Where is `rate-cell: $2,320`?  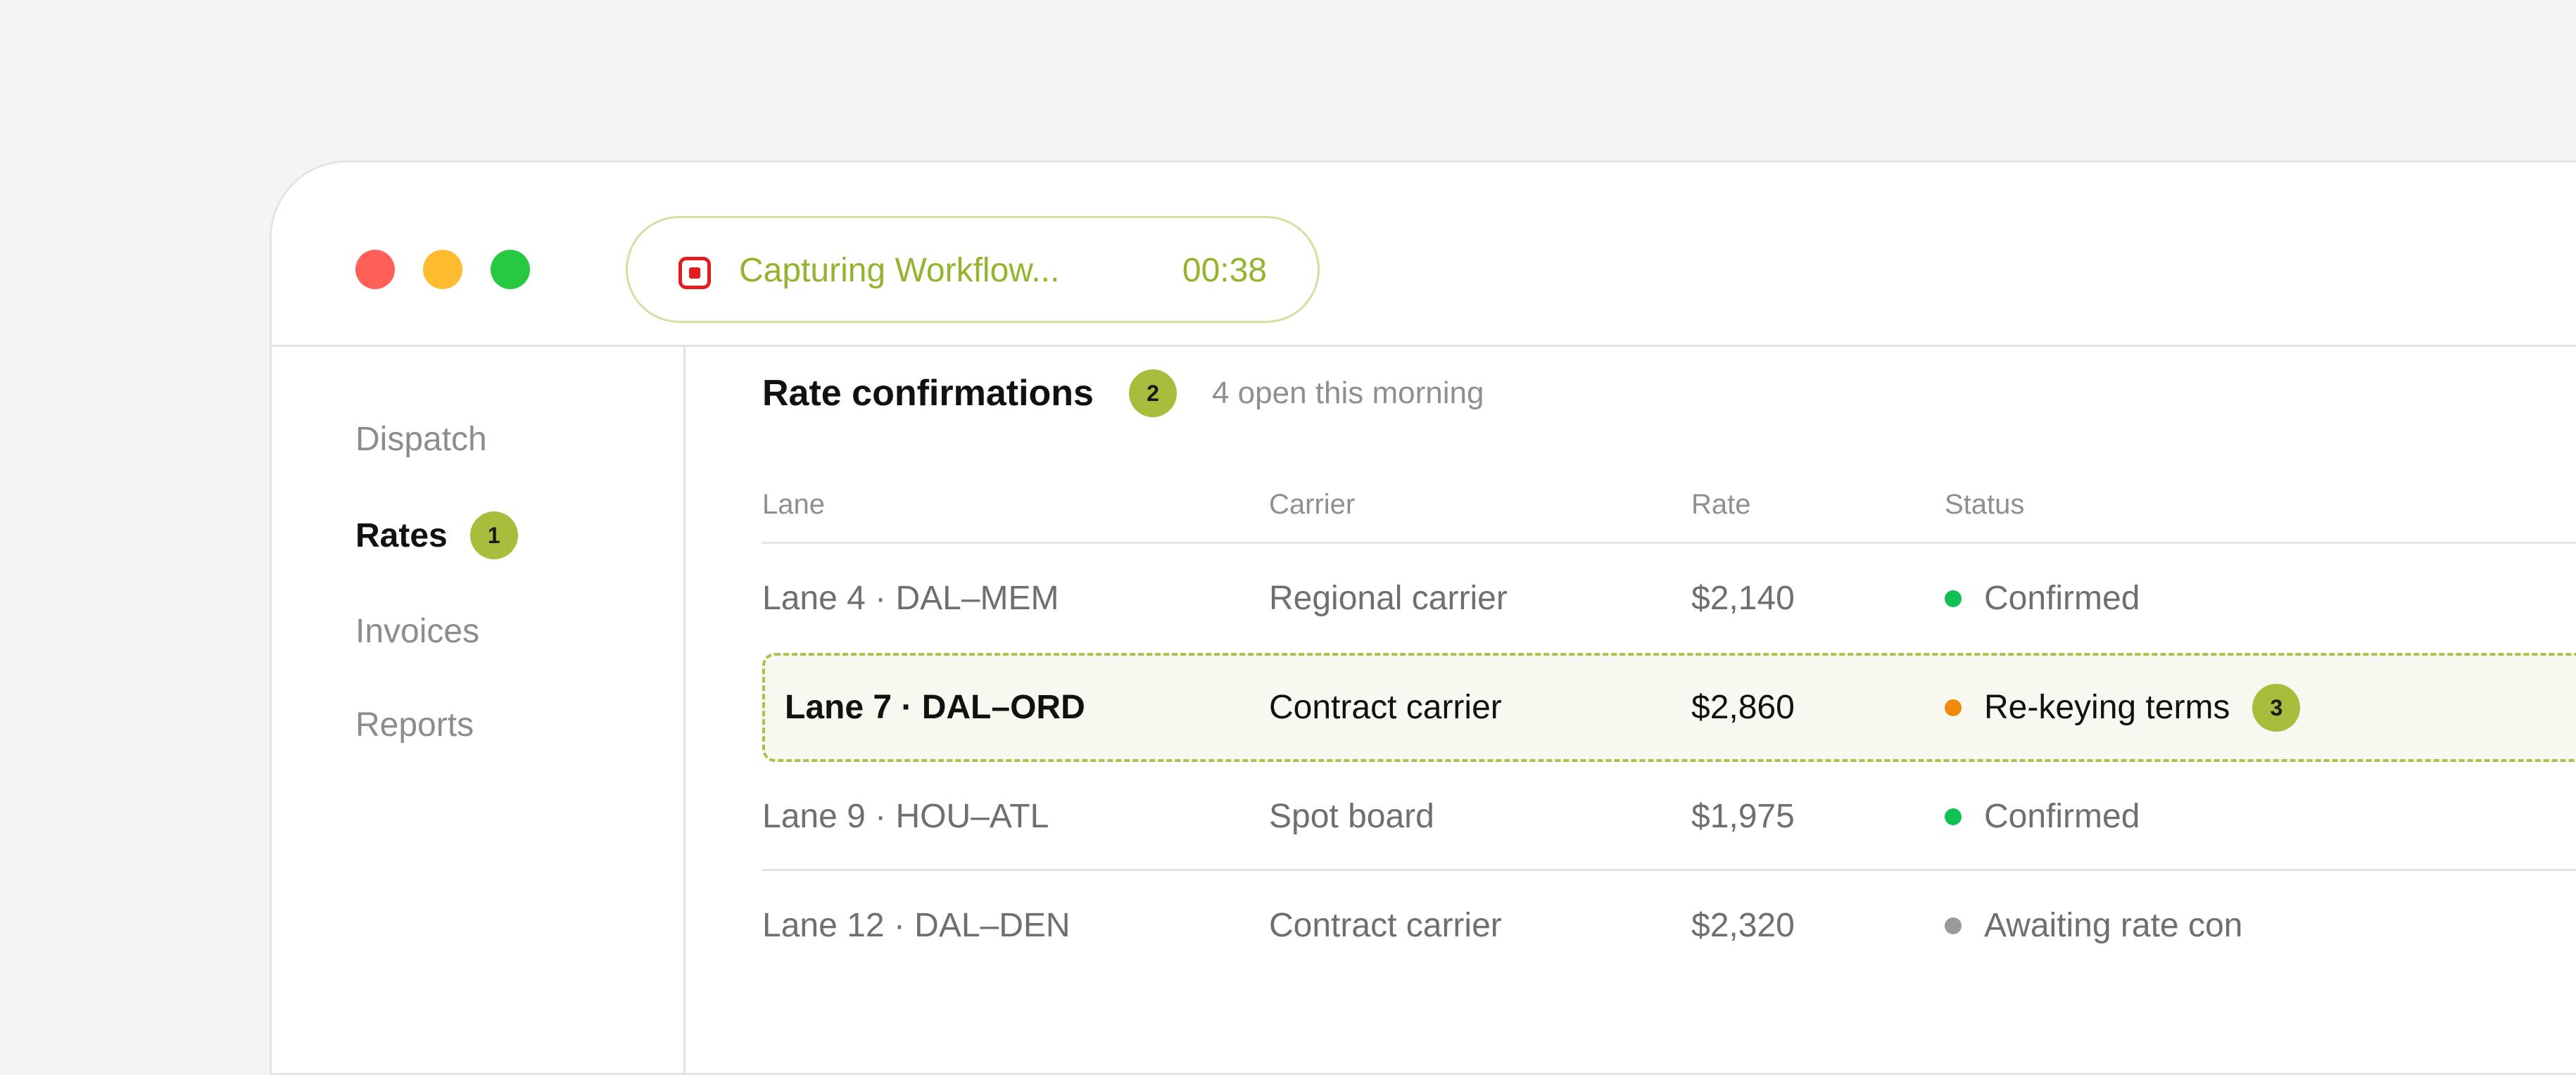
rate-cell: $2,320 is located at coordinates (1743, 925).